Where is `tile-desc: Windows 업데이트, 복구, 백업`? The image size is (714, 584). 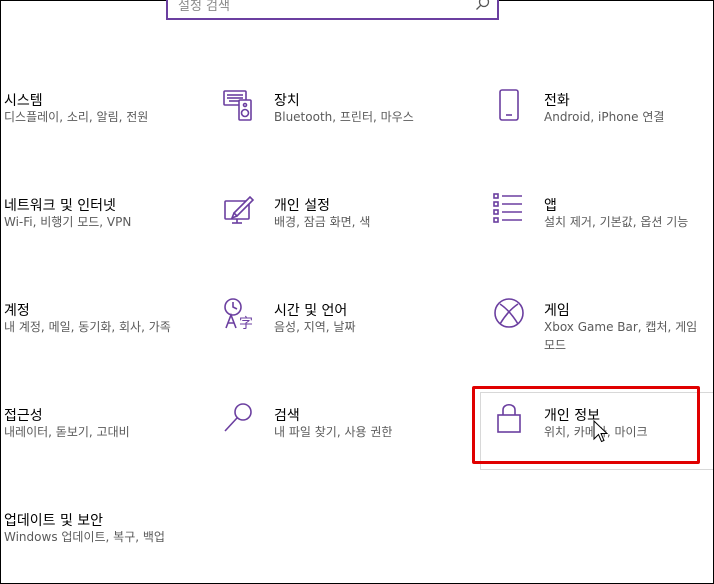
tile-desc: Windows 업데이트, 복구, 백업 is located at coordinates (84, 537).